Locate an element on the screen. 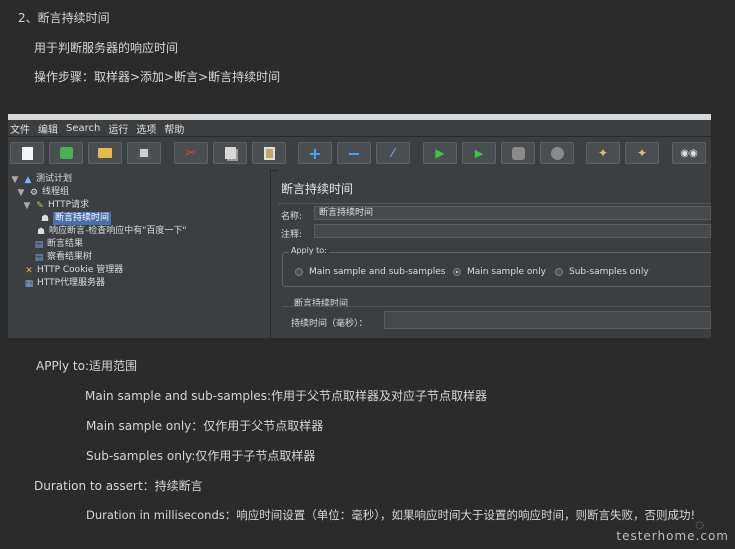  radio-label: Main sample only is located at coordinates (506, 272).